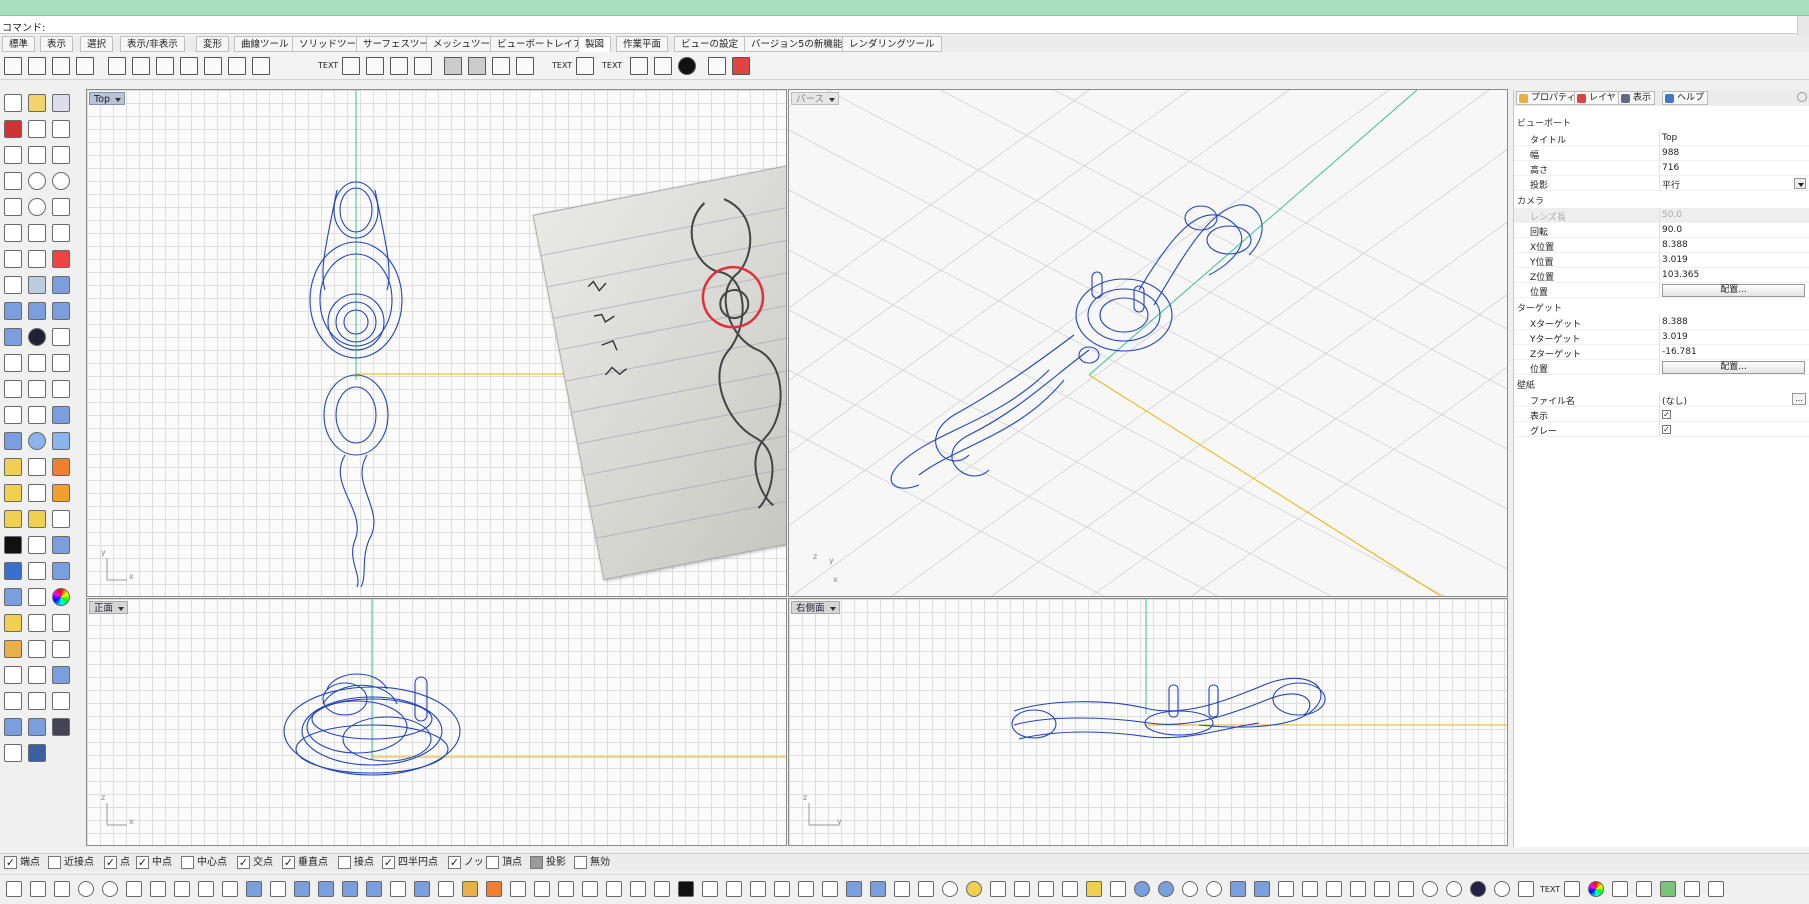  What do you see at coordinates (13, 623) in the screenshot?
I see `render-icon` at bounding box center [13, 623].